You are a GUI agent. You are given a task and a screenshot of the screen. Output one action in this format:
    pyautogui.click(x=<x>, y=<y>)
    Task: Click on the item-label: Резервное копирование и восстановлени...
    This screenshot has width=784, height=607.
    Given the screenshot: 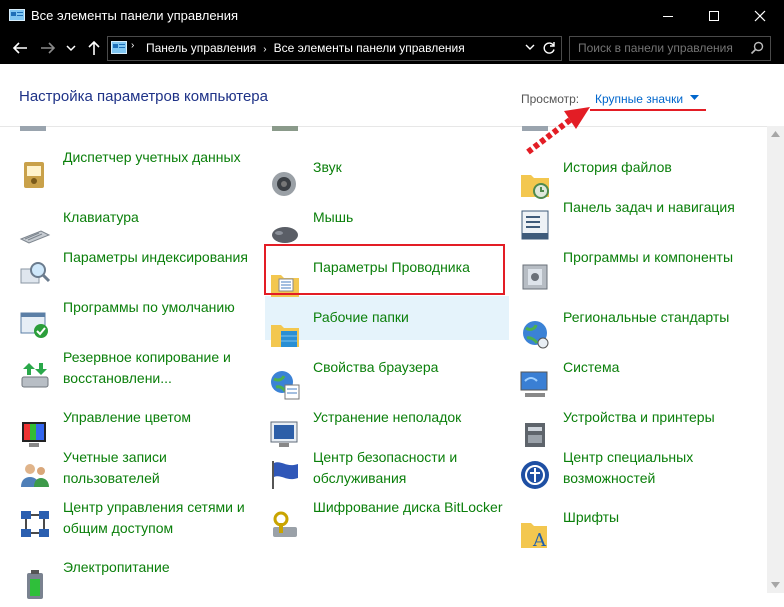 What is the action you would take?
    pyautogui.click(x=147, y=367)
    